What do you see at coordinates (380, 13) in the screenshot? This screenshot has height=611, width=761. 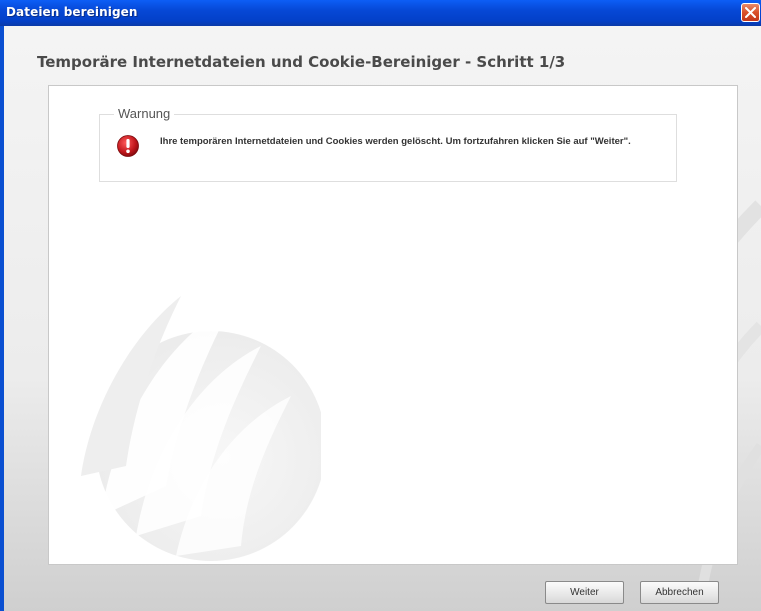 I see `title-bar: Dateien bereinigen` at bounding box center [380, 13].